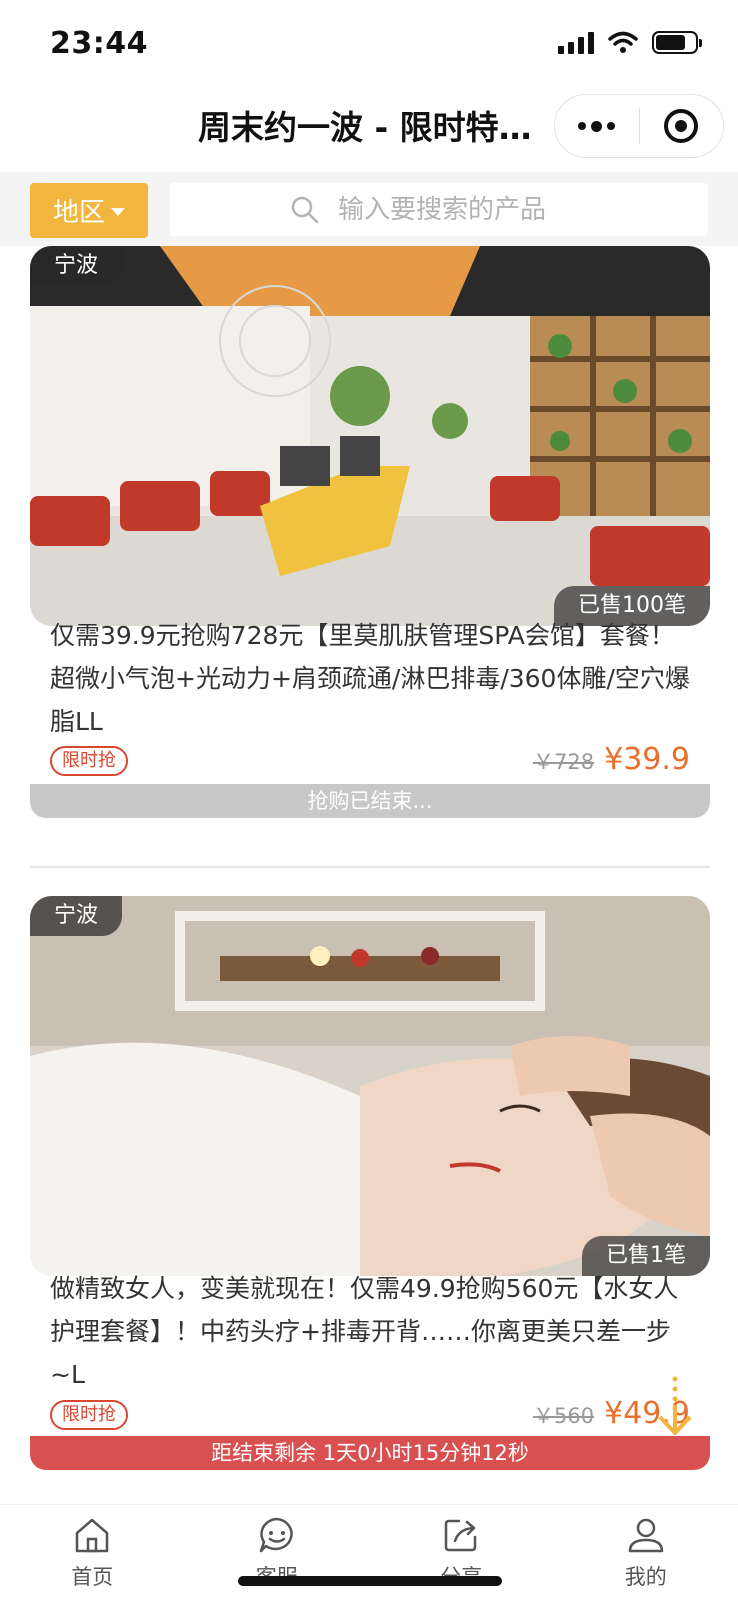 This screenshot has height=1600, width=738. I want to click on status-icons, so click(630, 42).